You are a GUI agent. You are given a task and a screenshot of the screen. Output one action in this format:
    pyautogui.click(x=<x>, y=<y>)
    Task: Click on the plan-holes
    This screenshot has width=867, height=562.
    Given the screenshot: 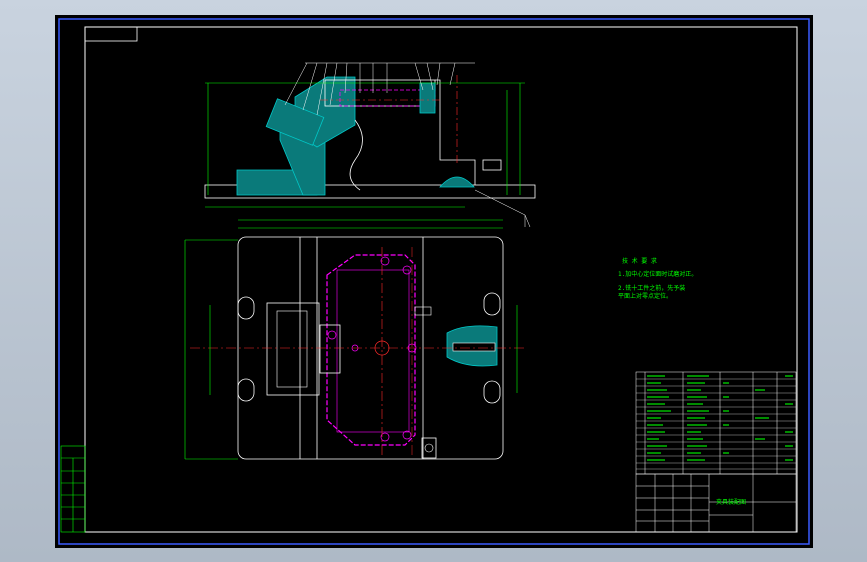 What is the action you would take?
    pyautogui.click(x=372, y=349)
    